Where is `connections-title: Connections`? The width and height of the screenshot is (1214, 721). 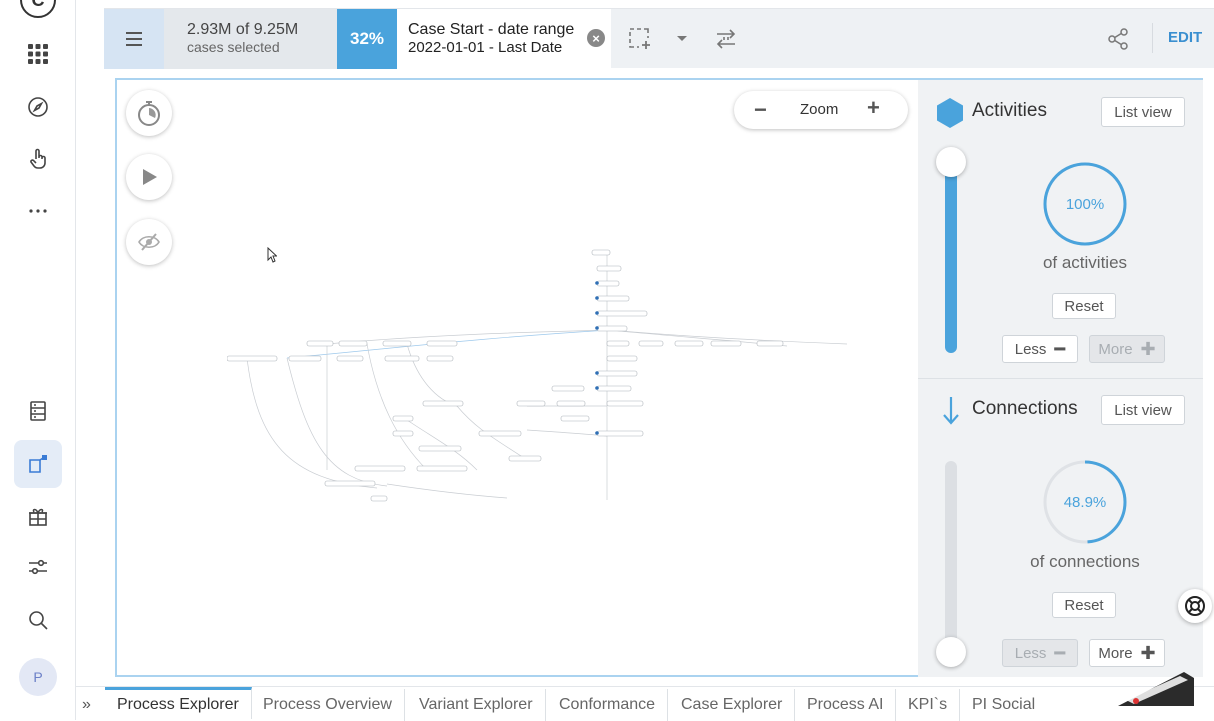 connections-title: Connections is located at coordinates (1025, 408).